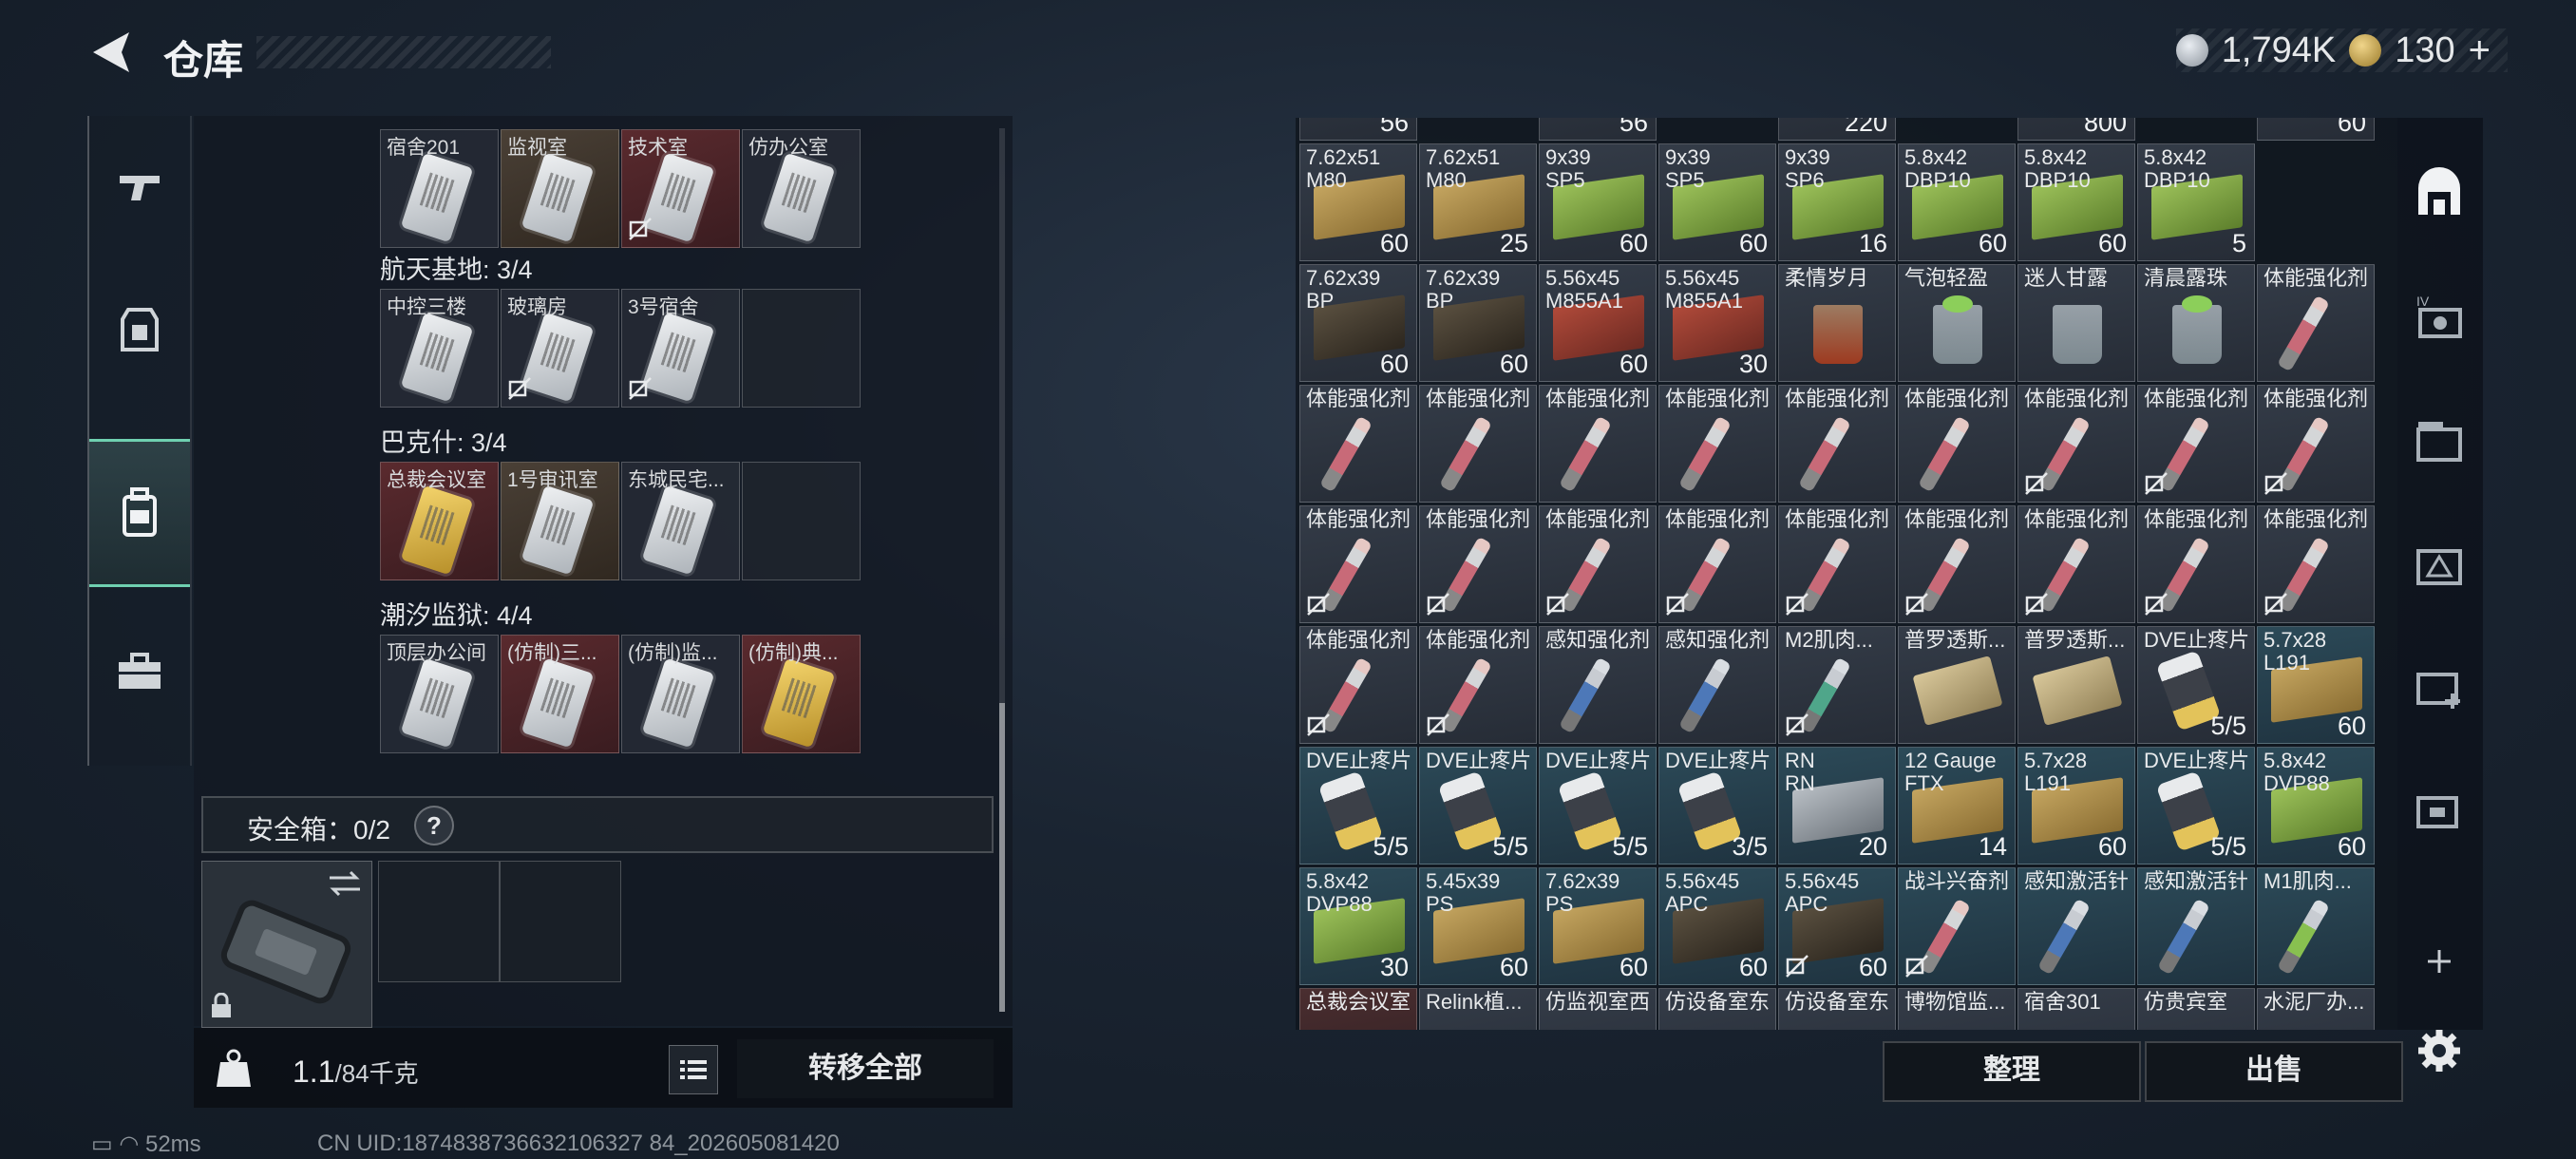  I want to click on nav-armor, so click(139, 329).